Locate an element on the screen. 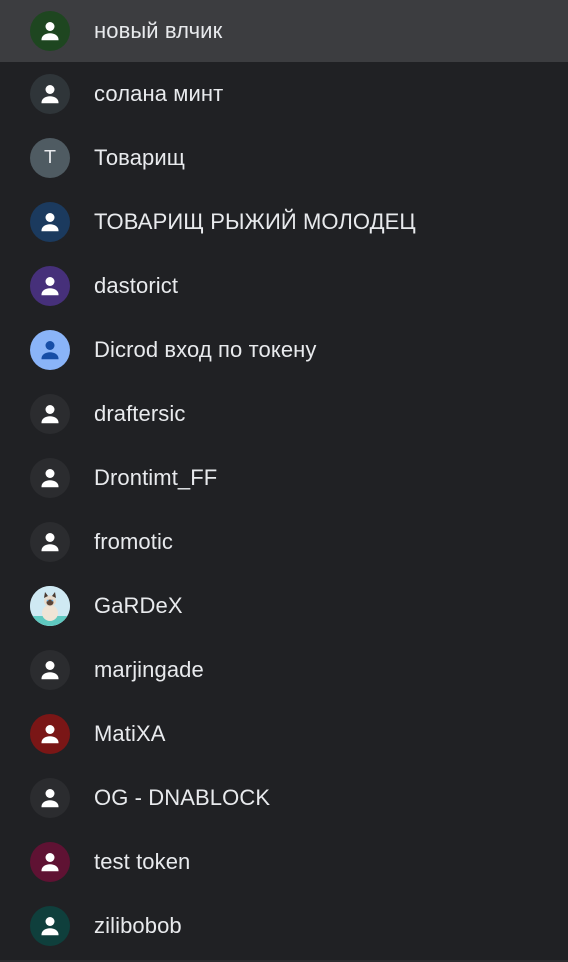 This screenshot has width=568, height=962. profile-name: OG - DNABLOCK is located at coordinates (182, 797).